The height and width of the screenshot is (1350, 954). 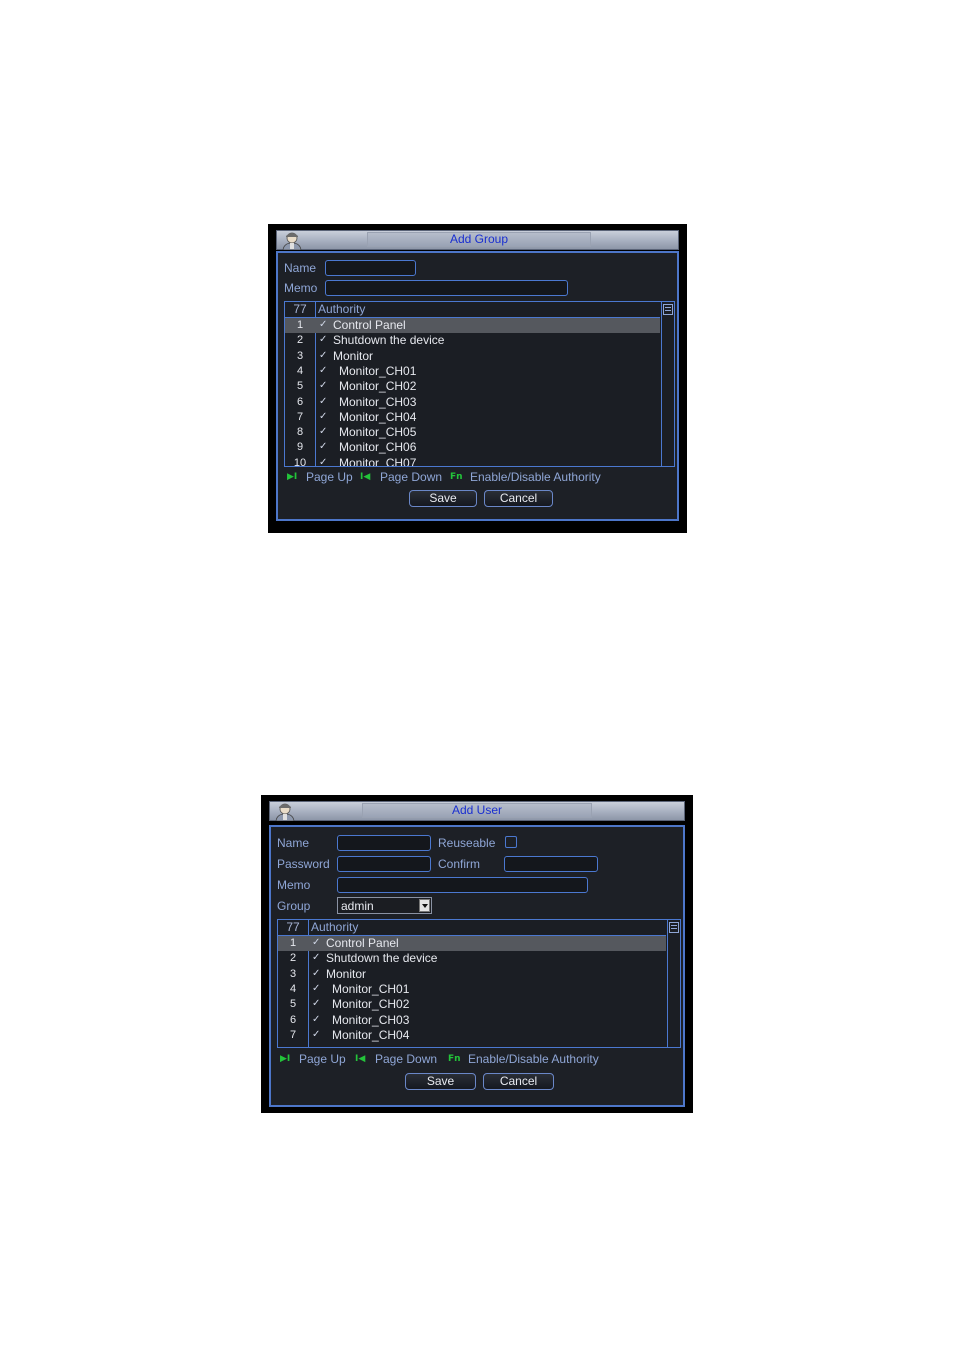 I want to click on confirm-label: Confirm, so click(x=459, y=864).